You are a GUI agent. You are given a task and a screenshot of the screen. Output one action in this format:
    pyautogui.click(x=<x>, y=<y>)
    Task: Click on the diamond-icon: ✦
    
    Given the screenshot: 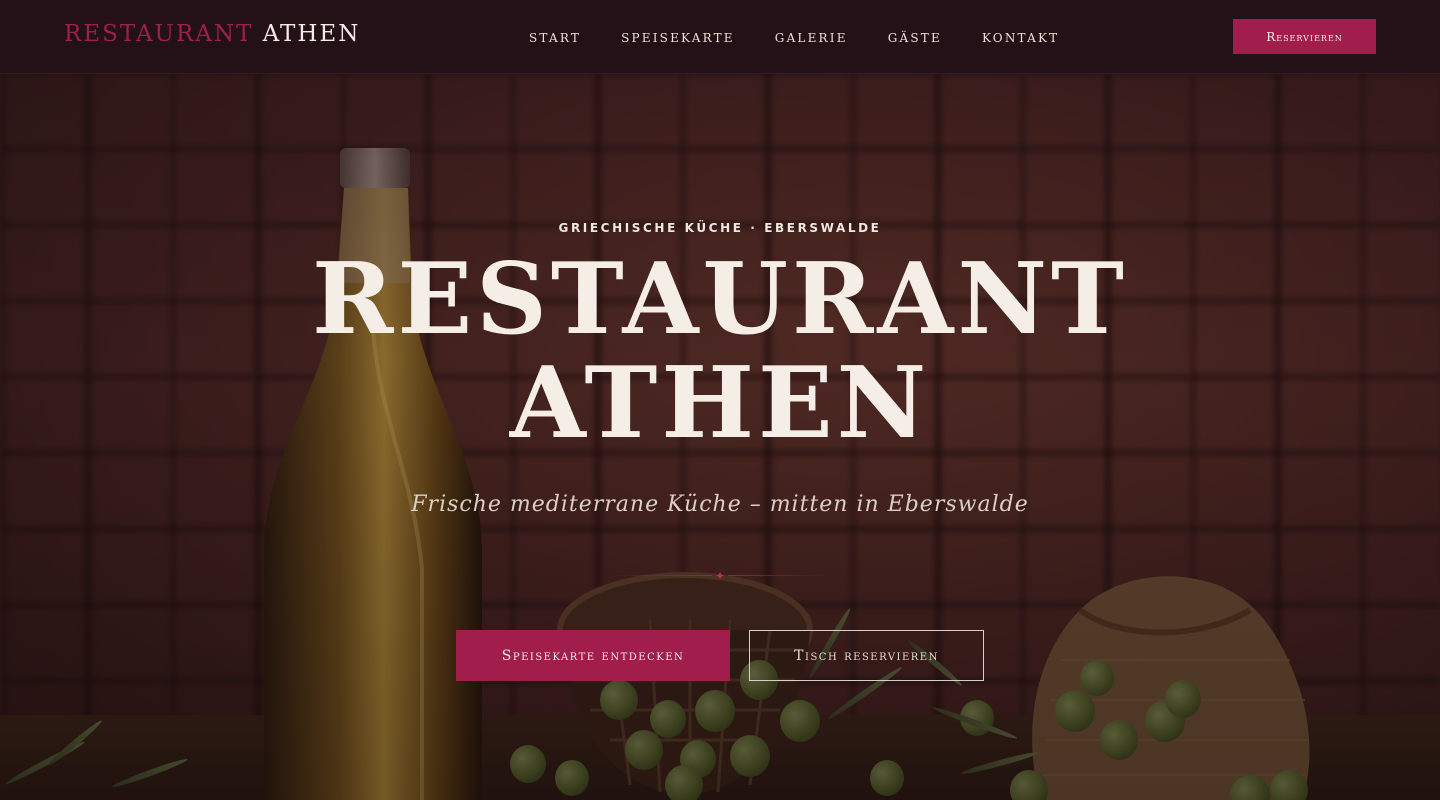 What is the action you would take?
    pyautogui.click(x=720, y=576)
    